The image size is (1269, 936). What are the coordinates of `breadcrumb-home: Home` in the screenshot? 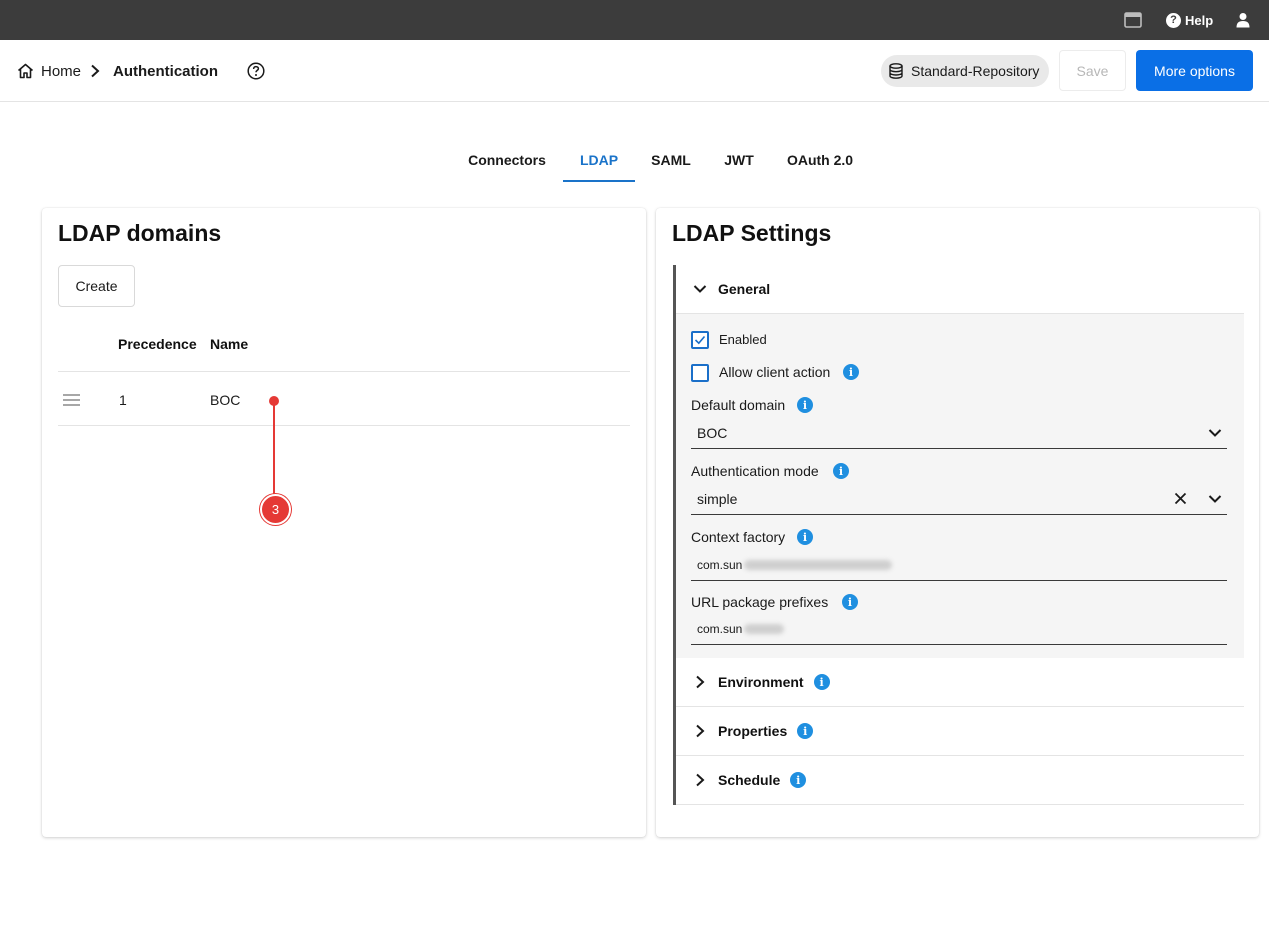 It's located at (49, 71).